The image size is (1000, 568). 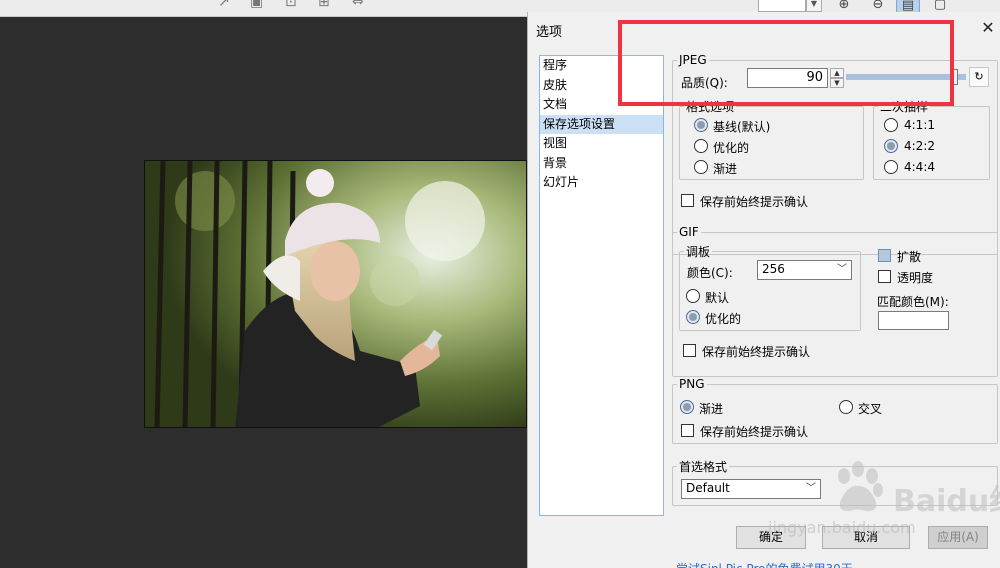 I want to click on gif-legend: GIF, so click(x=689, y=232).